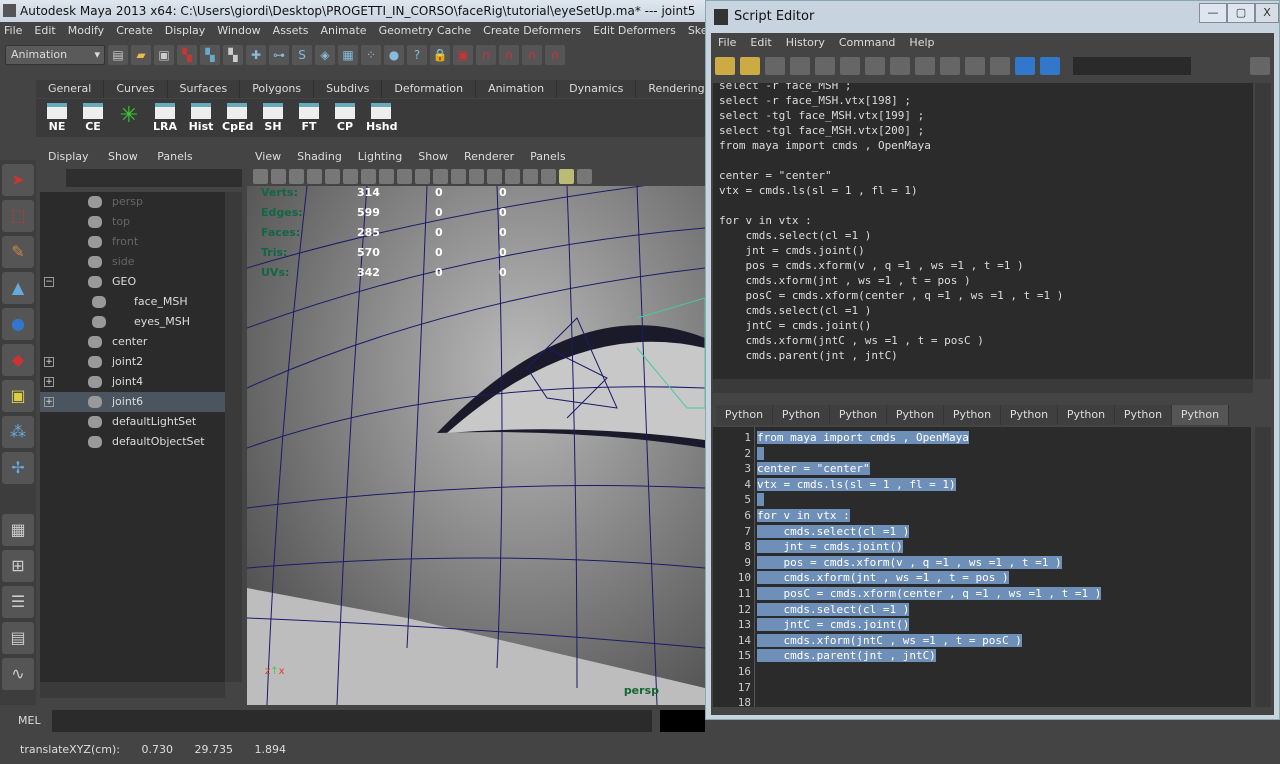  I want to click on wireframe-on-shaded-icon, so click(512, 176).